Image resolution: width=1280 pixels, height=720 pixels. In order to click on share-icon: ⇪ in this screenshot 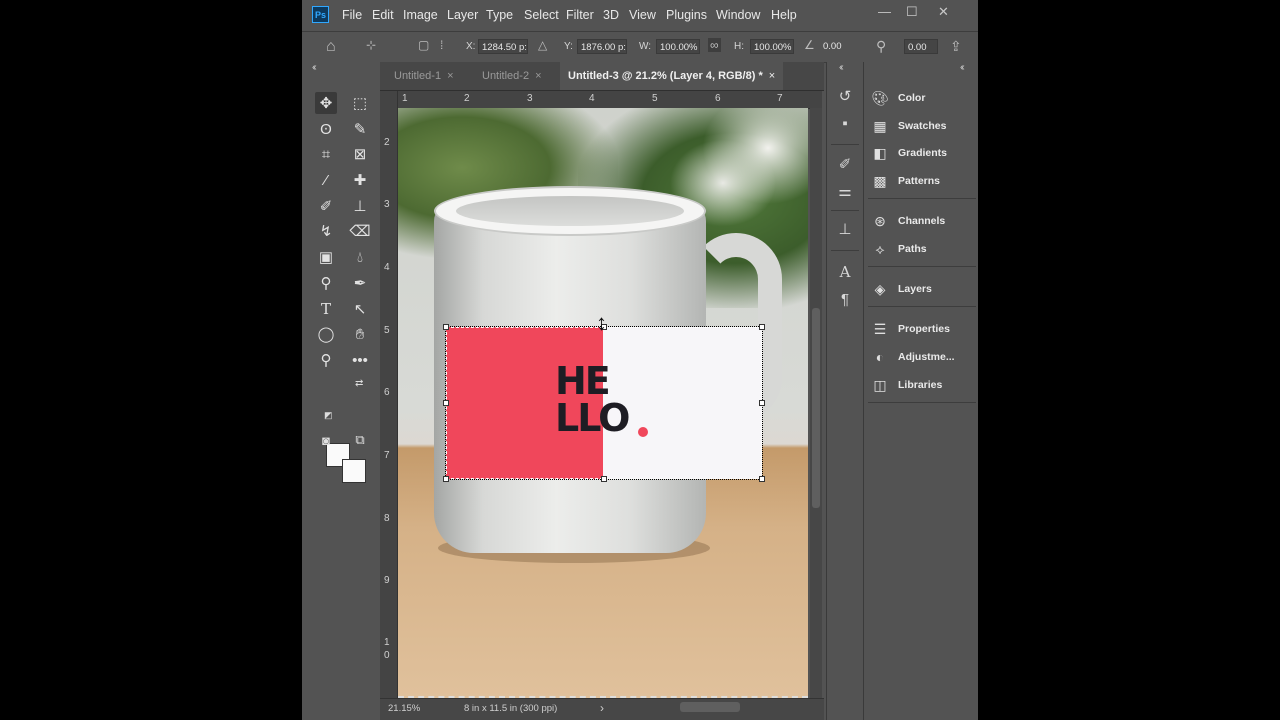, I will do `click(956, 46)`.